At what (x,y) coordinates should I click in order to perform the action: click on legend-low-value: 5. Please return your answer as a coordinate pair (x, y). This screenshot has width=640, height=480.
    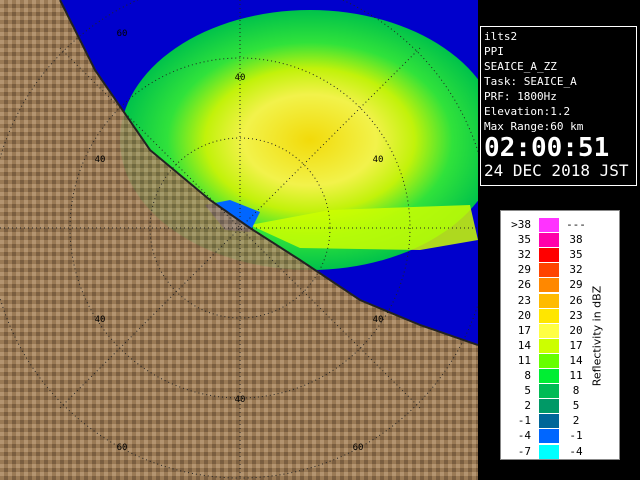
    Looking at the image, I should click on (527, 391).